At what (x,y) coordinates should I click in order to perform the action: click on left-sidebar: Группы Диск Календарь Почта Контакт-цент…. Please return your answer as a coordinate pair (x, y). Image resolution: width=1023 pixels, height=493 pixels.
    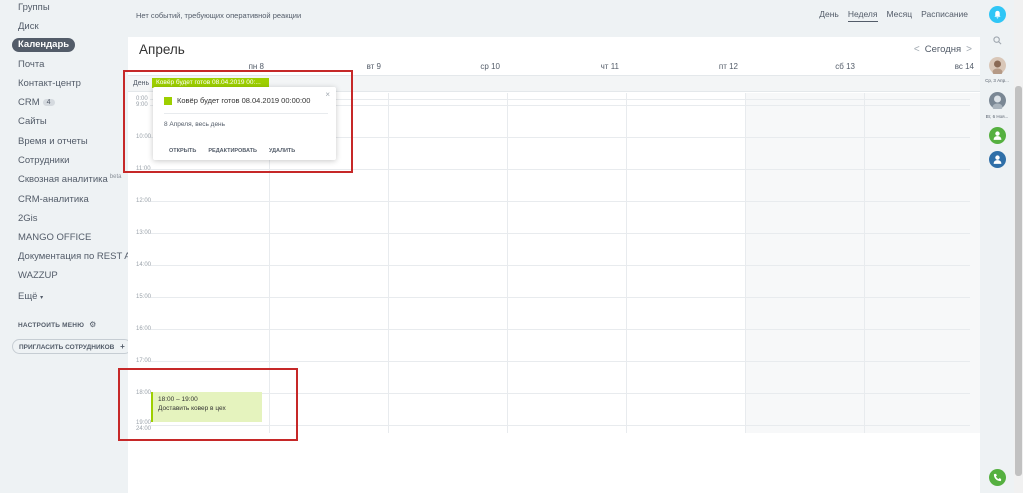
    Looking at the image, I should click on (70, 246).